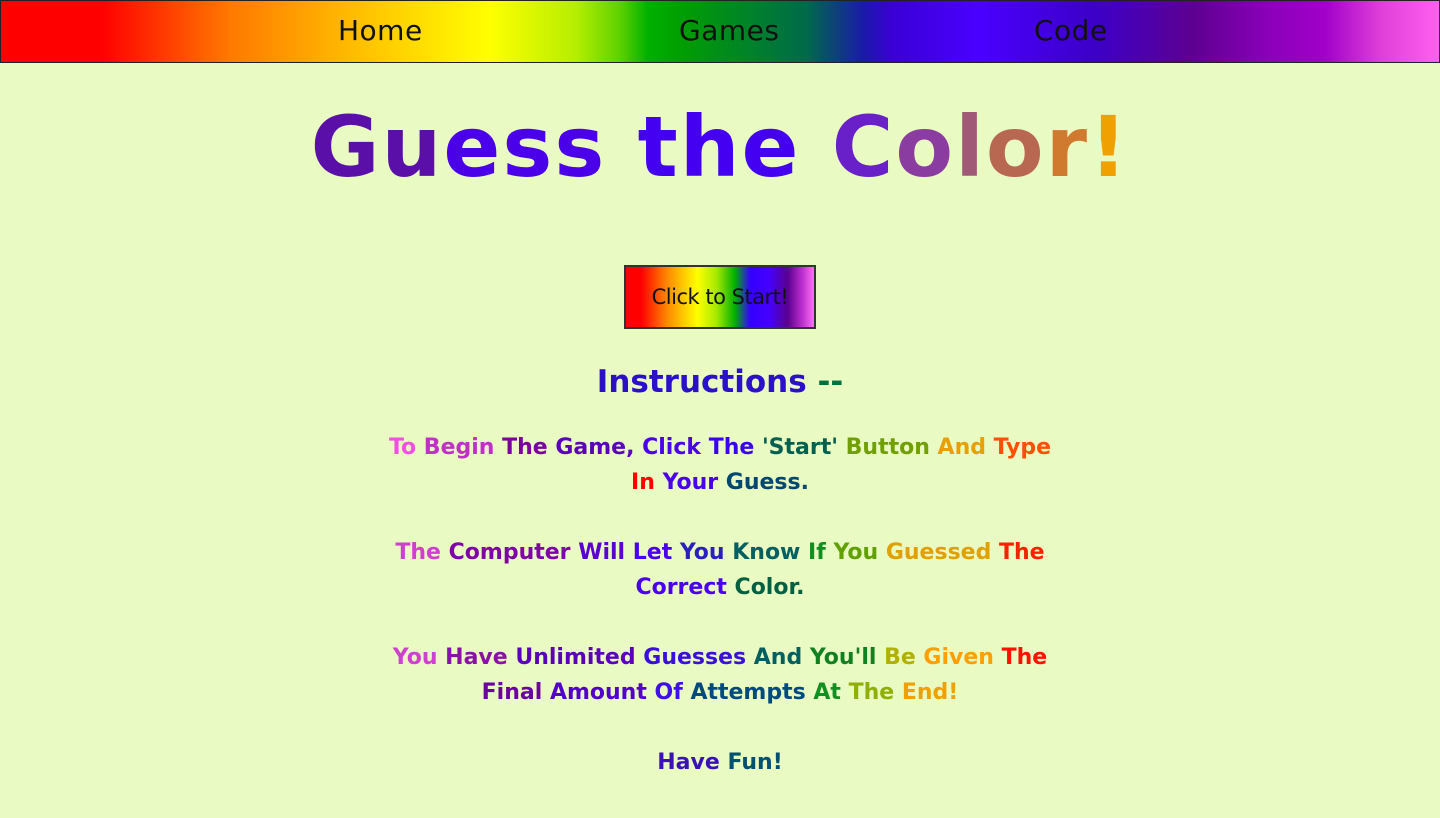 The width and height of the screenshot is (1440, 818). I want to click on colored-word: Begin, so click(463, 447).